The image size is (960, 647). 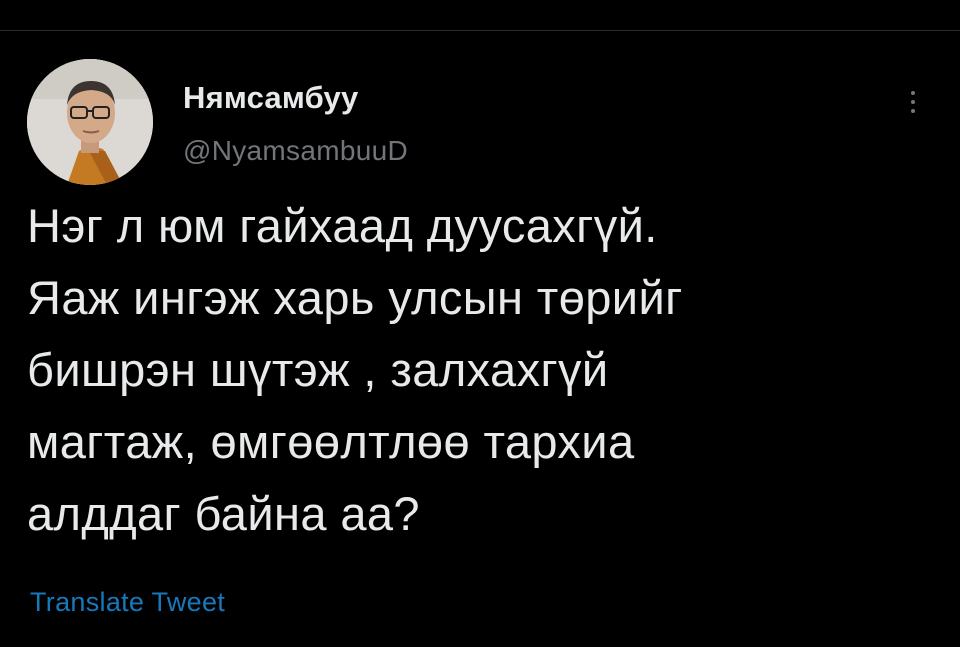 I want to click on tweet-text-line: Нэг л юм гайхаад дуусахгүй., so click(x=342, y=225).